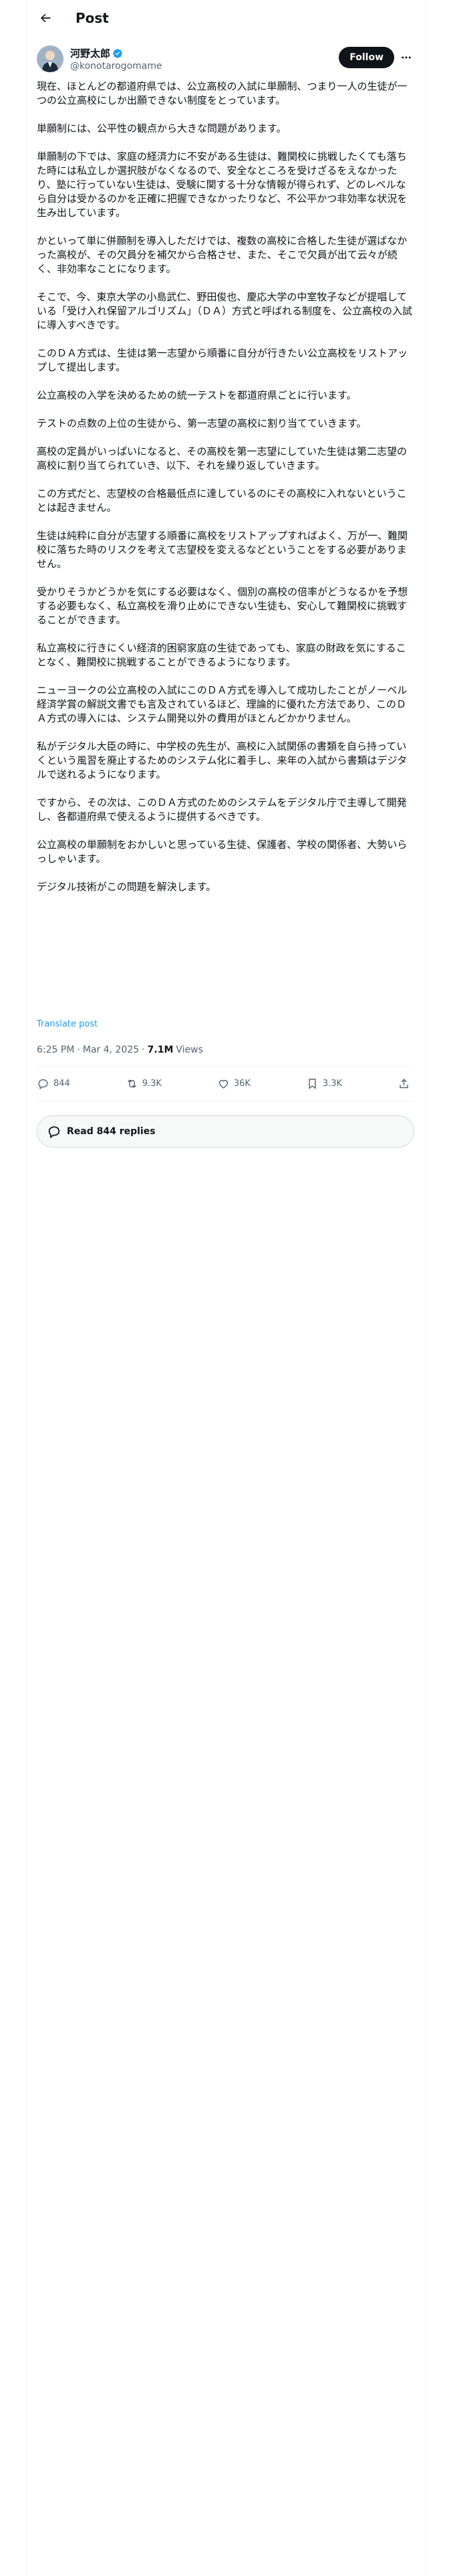 Image resolution: width=451 pixels, height=2576 pixels. I want to click on display-name: 河野太郎, so click(90, 53).